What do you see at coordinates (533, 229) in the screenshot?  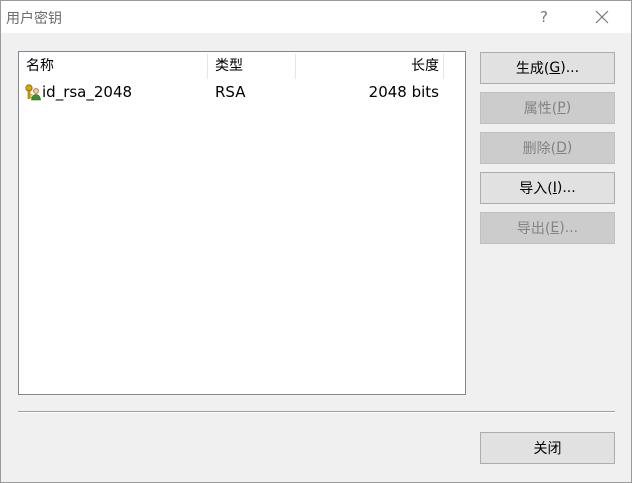 I see `button-label: 导出(` at bounding box center [533, 229].